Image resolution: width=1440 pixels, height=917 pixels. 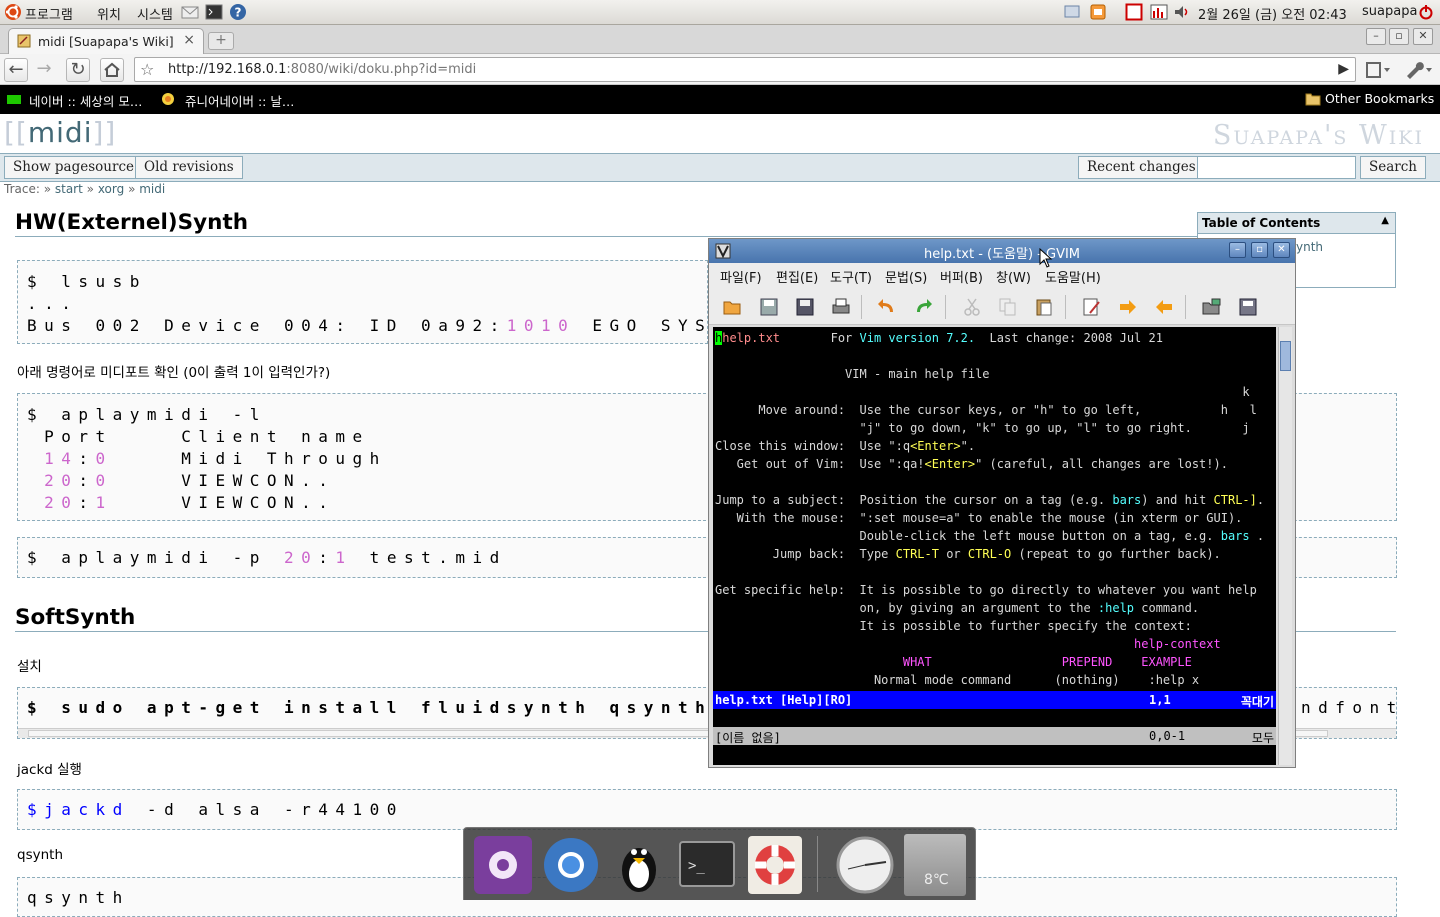 What do you see at coordinates (1285, 546) in the screenshot?
I see `gvim-vertical-scrollbar` at bounding box center [1285, 546].